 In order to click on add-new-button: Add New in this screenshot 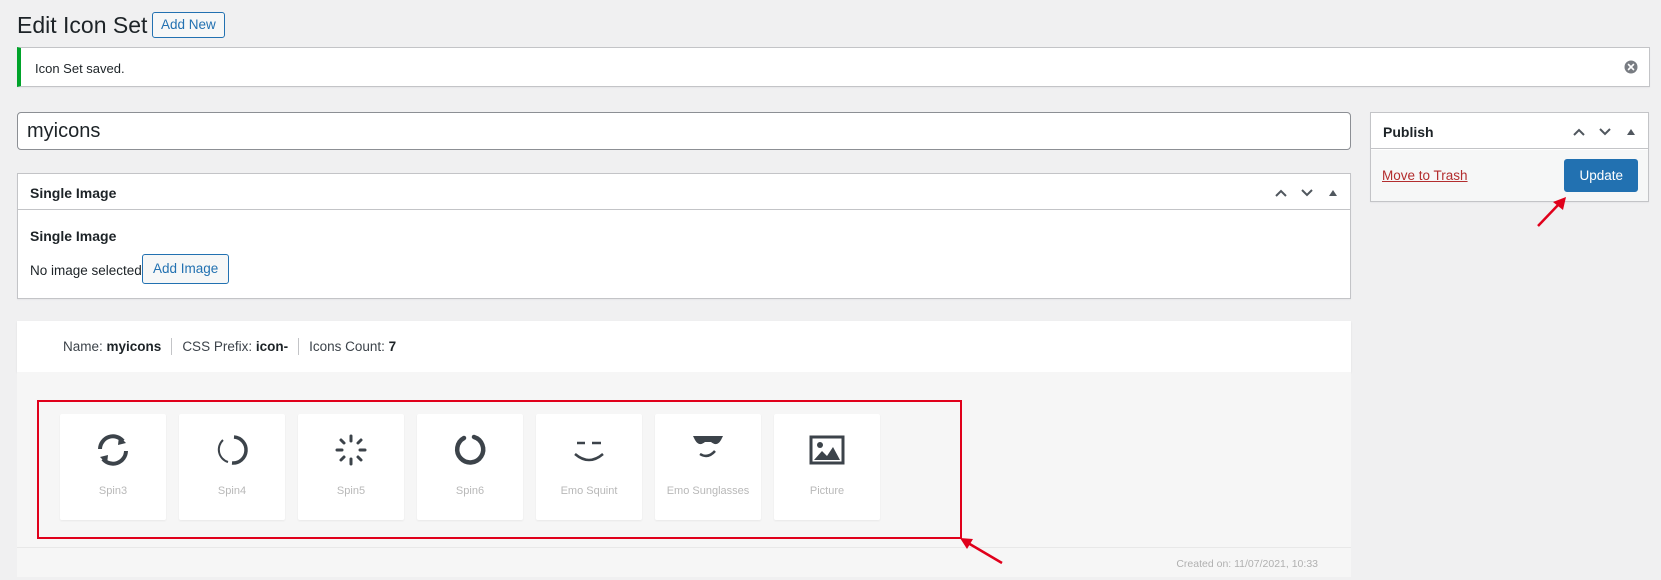, I will do `click(188, 25)`.